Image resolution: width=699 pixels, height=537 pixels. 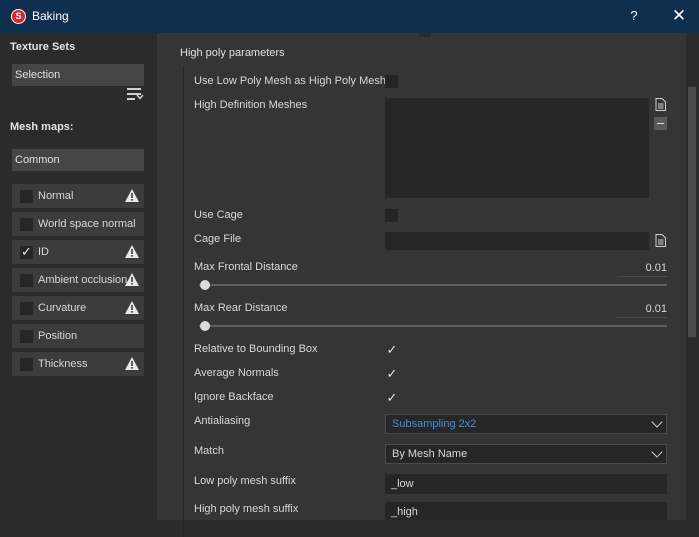 I want to click on high-suffix-input: _high, so click(x=526, y=511).